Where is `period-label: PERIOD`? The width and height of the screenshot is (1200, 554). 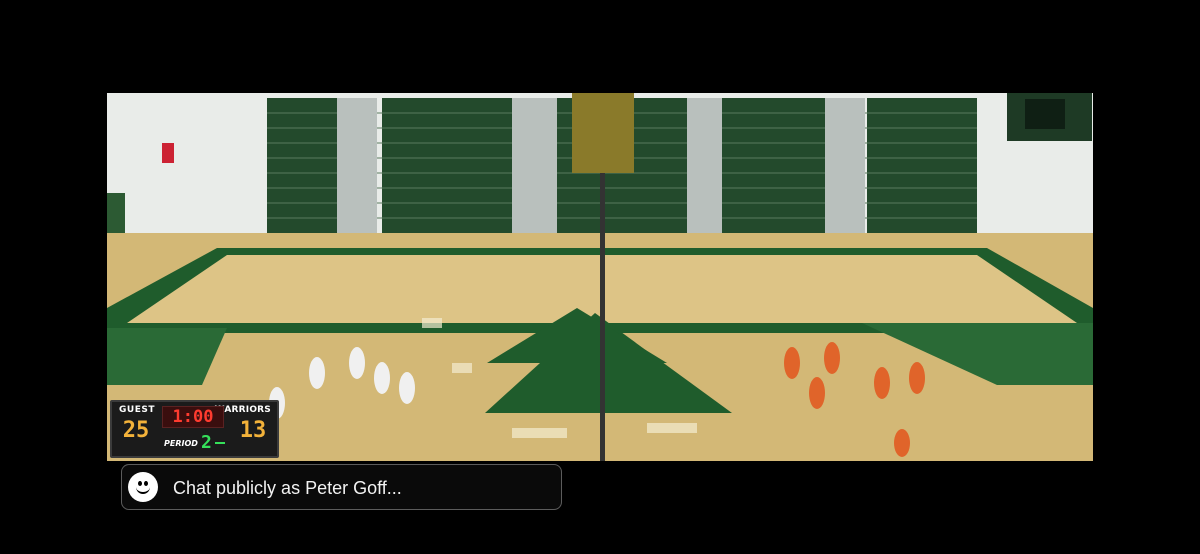
period-label: PERIOD is located at coordinates (181, 443).